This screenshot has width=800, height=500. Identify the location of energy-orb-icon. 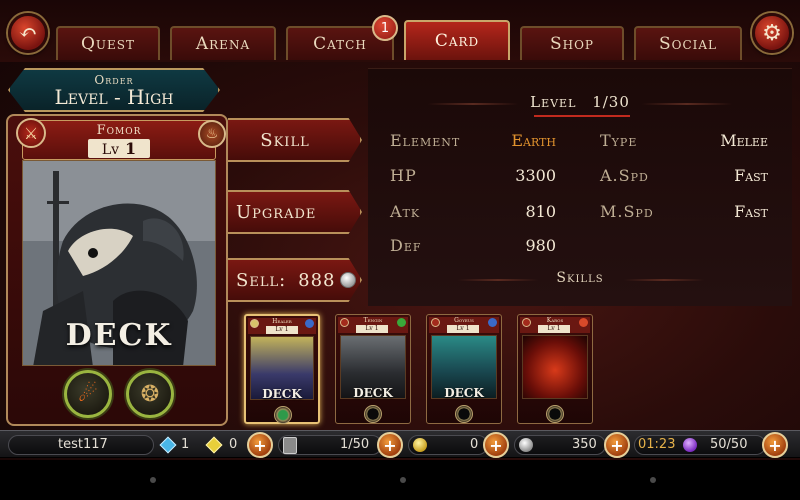
(690, 445).